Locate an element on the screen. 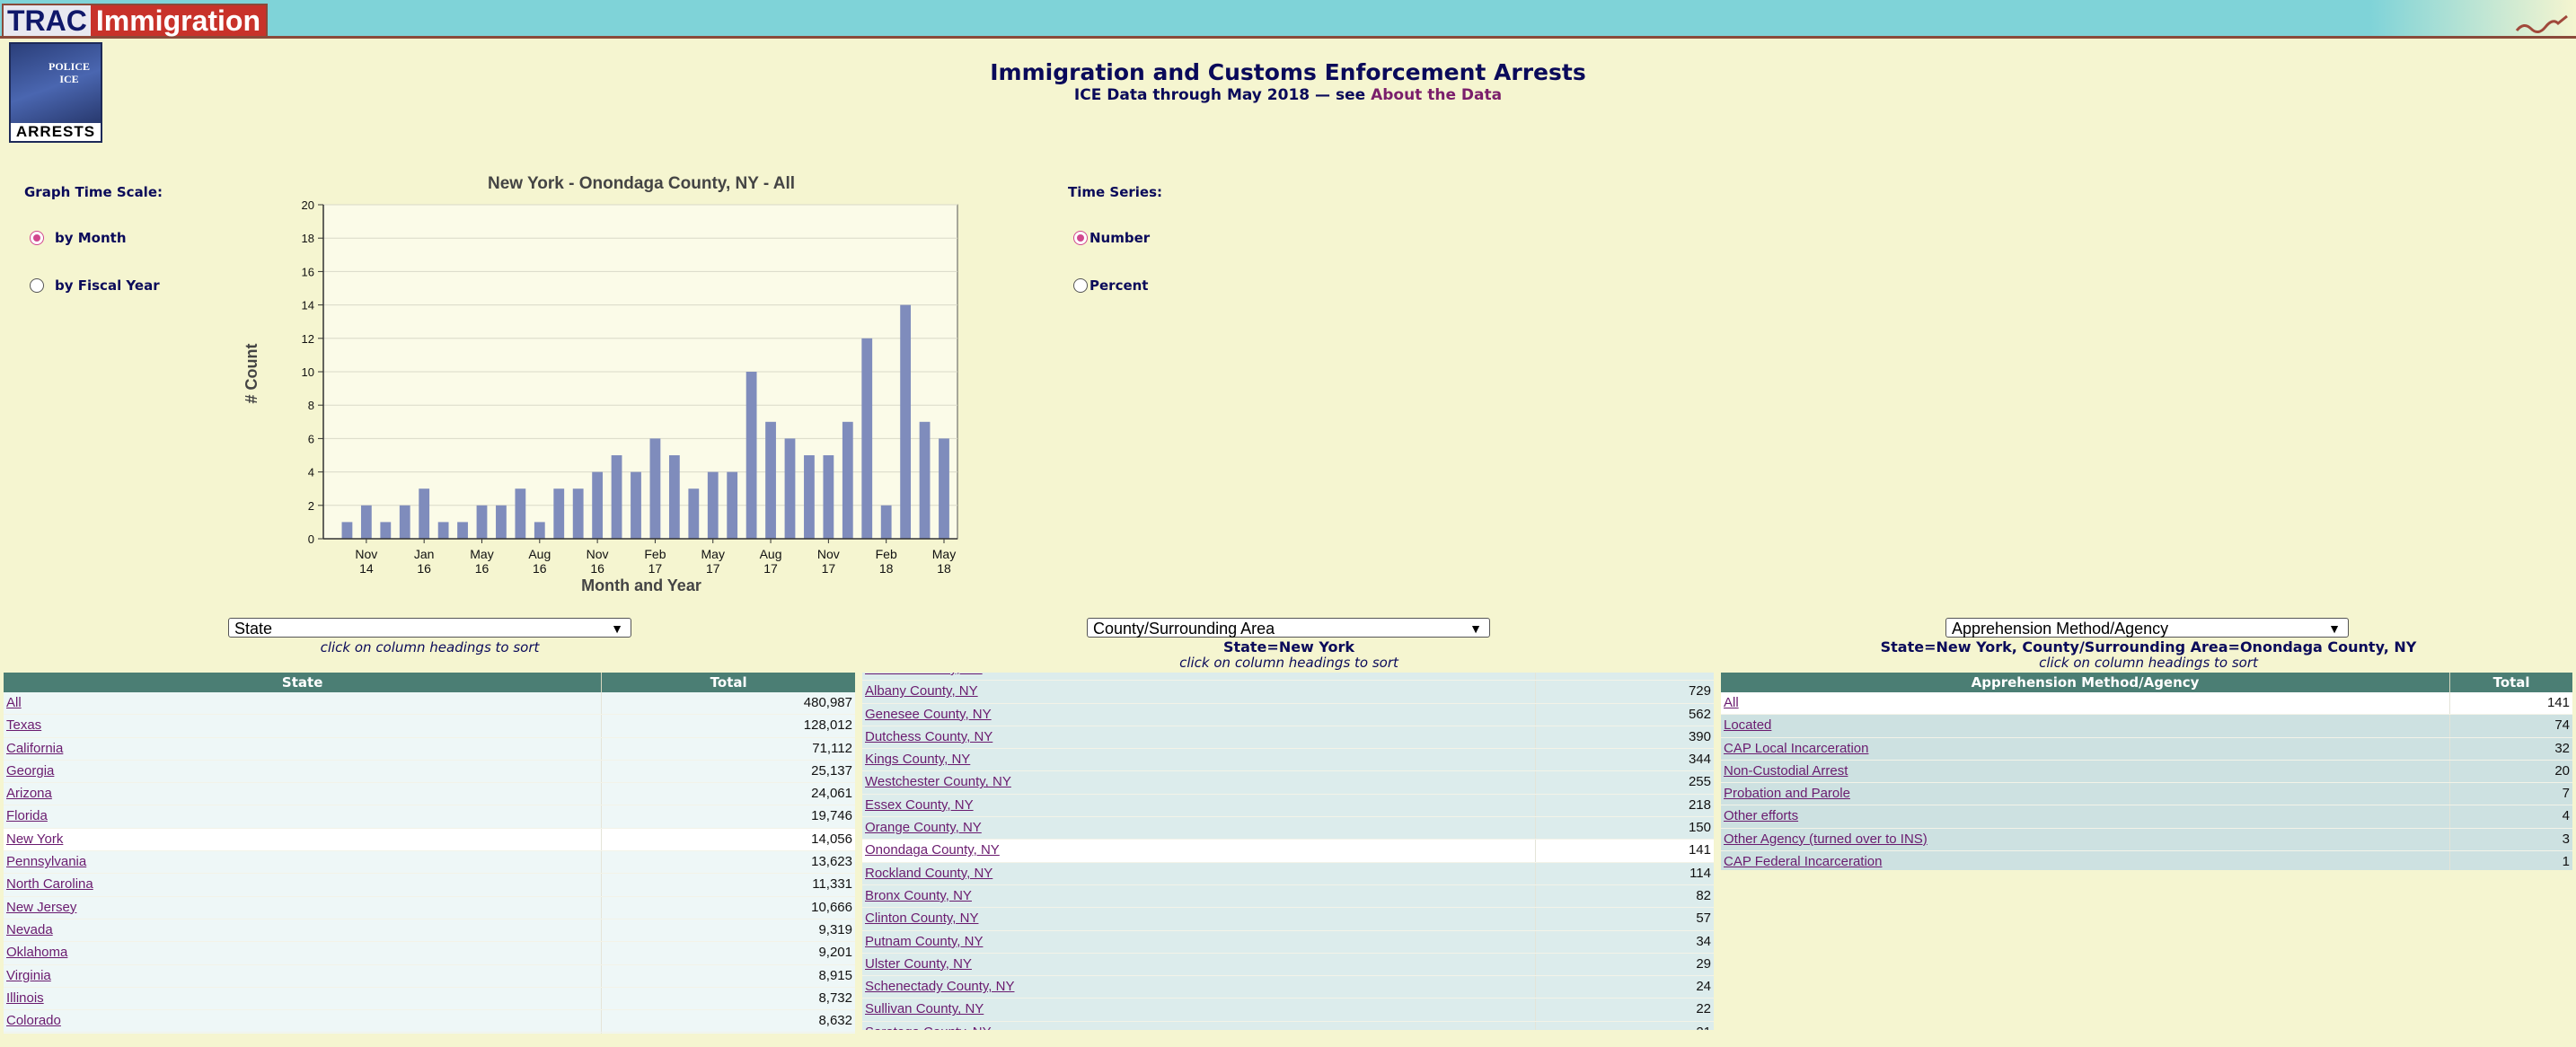  row-name-link: CAP Federal Incarceration is located at coordinates (2085, 861).